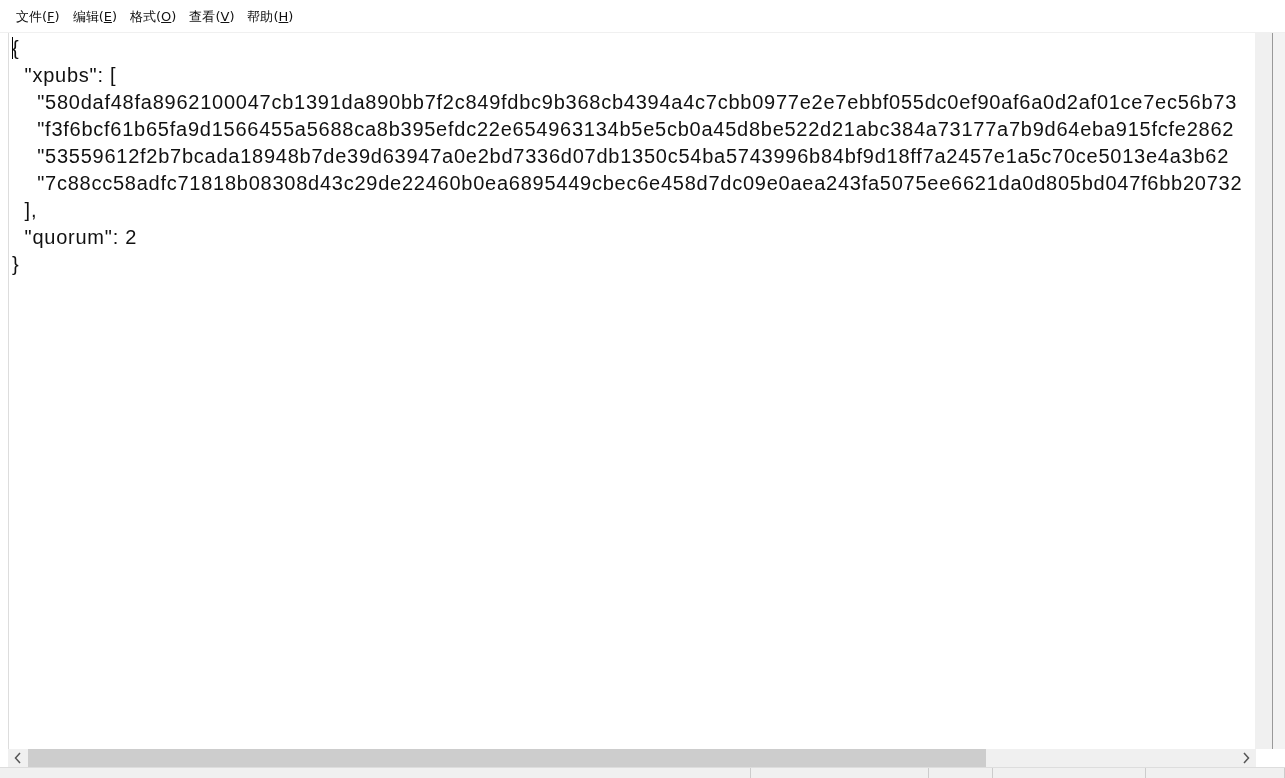  I want to click on text-line: }, so click(16, 264).